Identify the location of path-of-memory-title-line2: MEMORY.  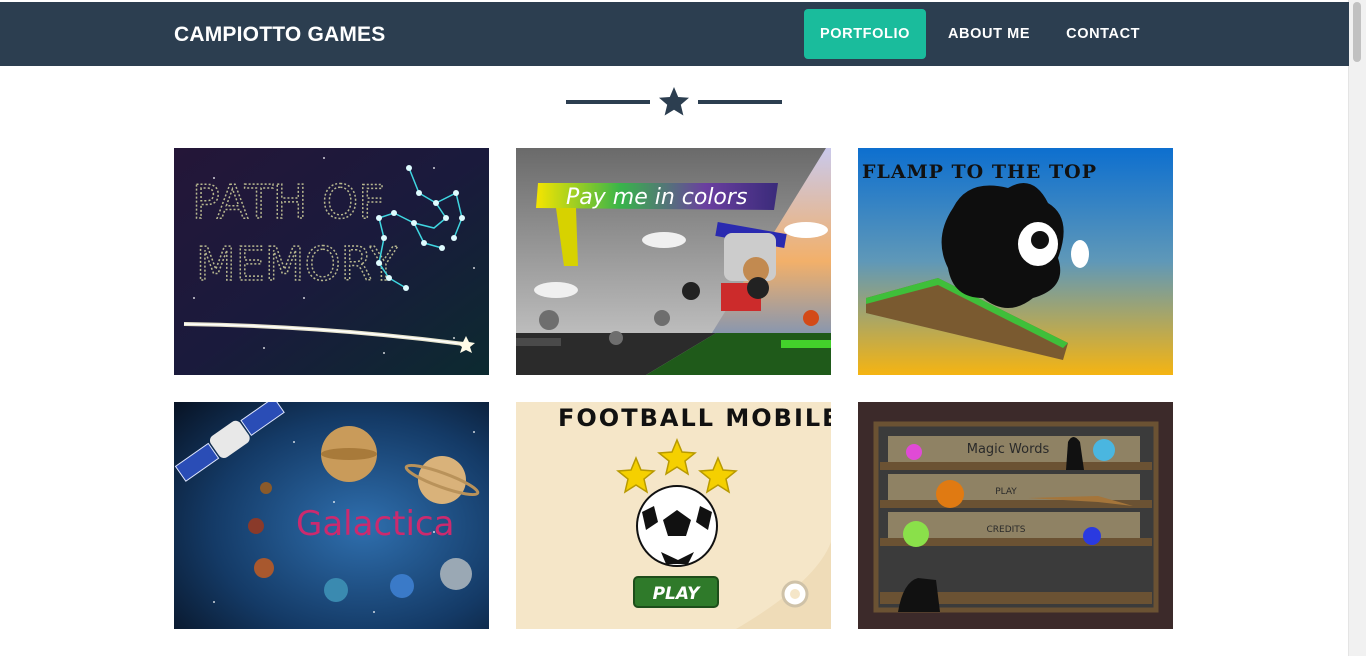
(297, 264).